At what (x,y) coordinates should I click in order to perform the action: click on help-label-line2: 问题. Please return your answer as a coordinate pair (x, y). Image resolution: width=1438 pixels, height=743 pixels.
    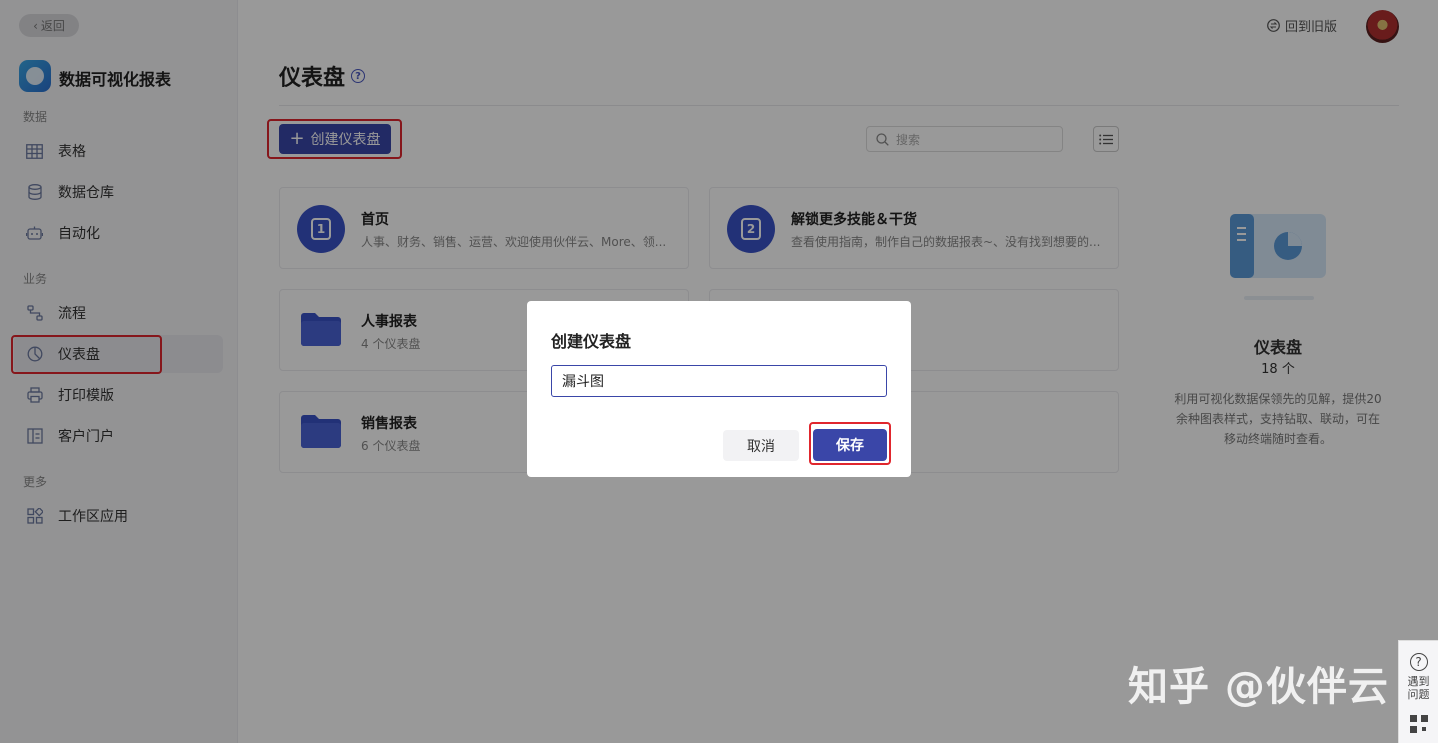
    Looking at the image, I should click on (1418, 694).